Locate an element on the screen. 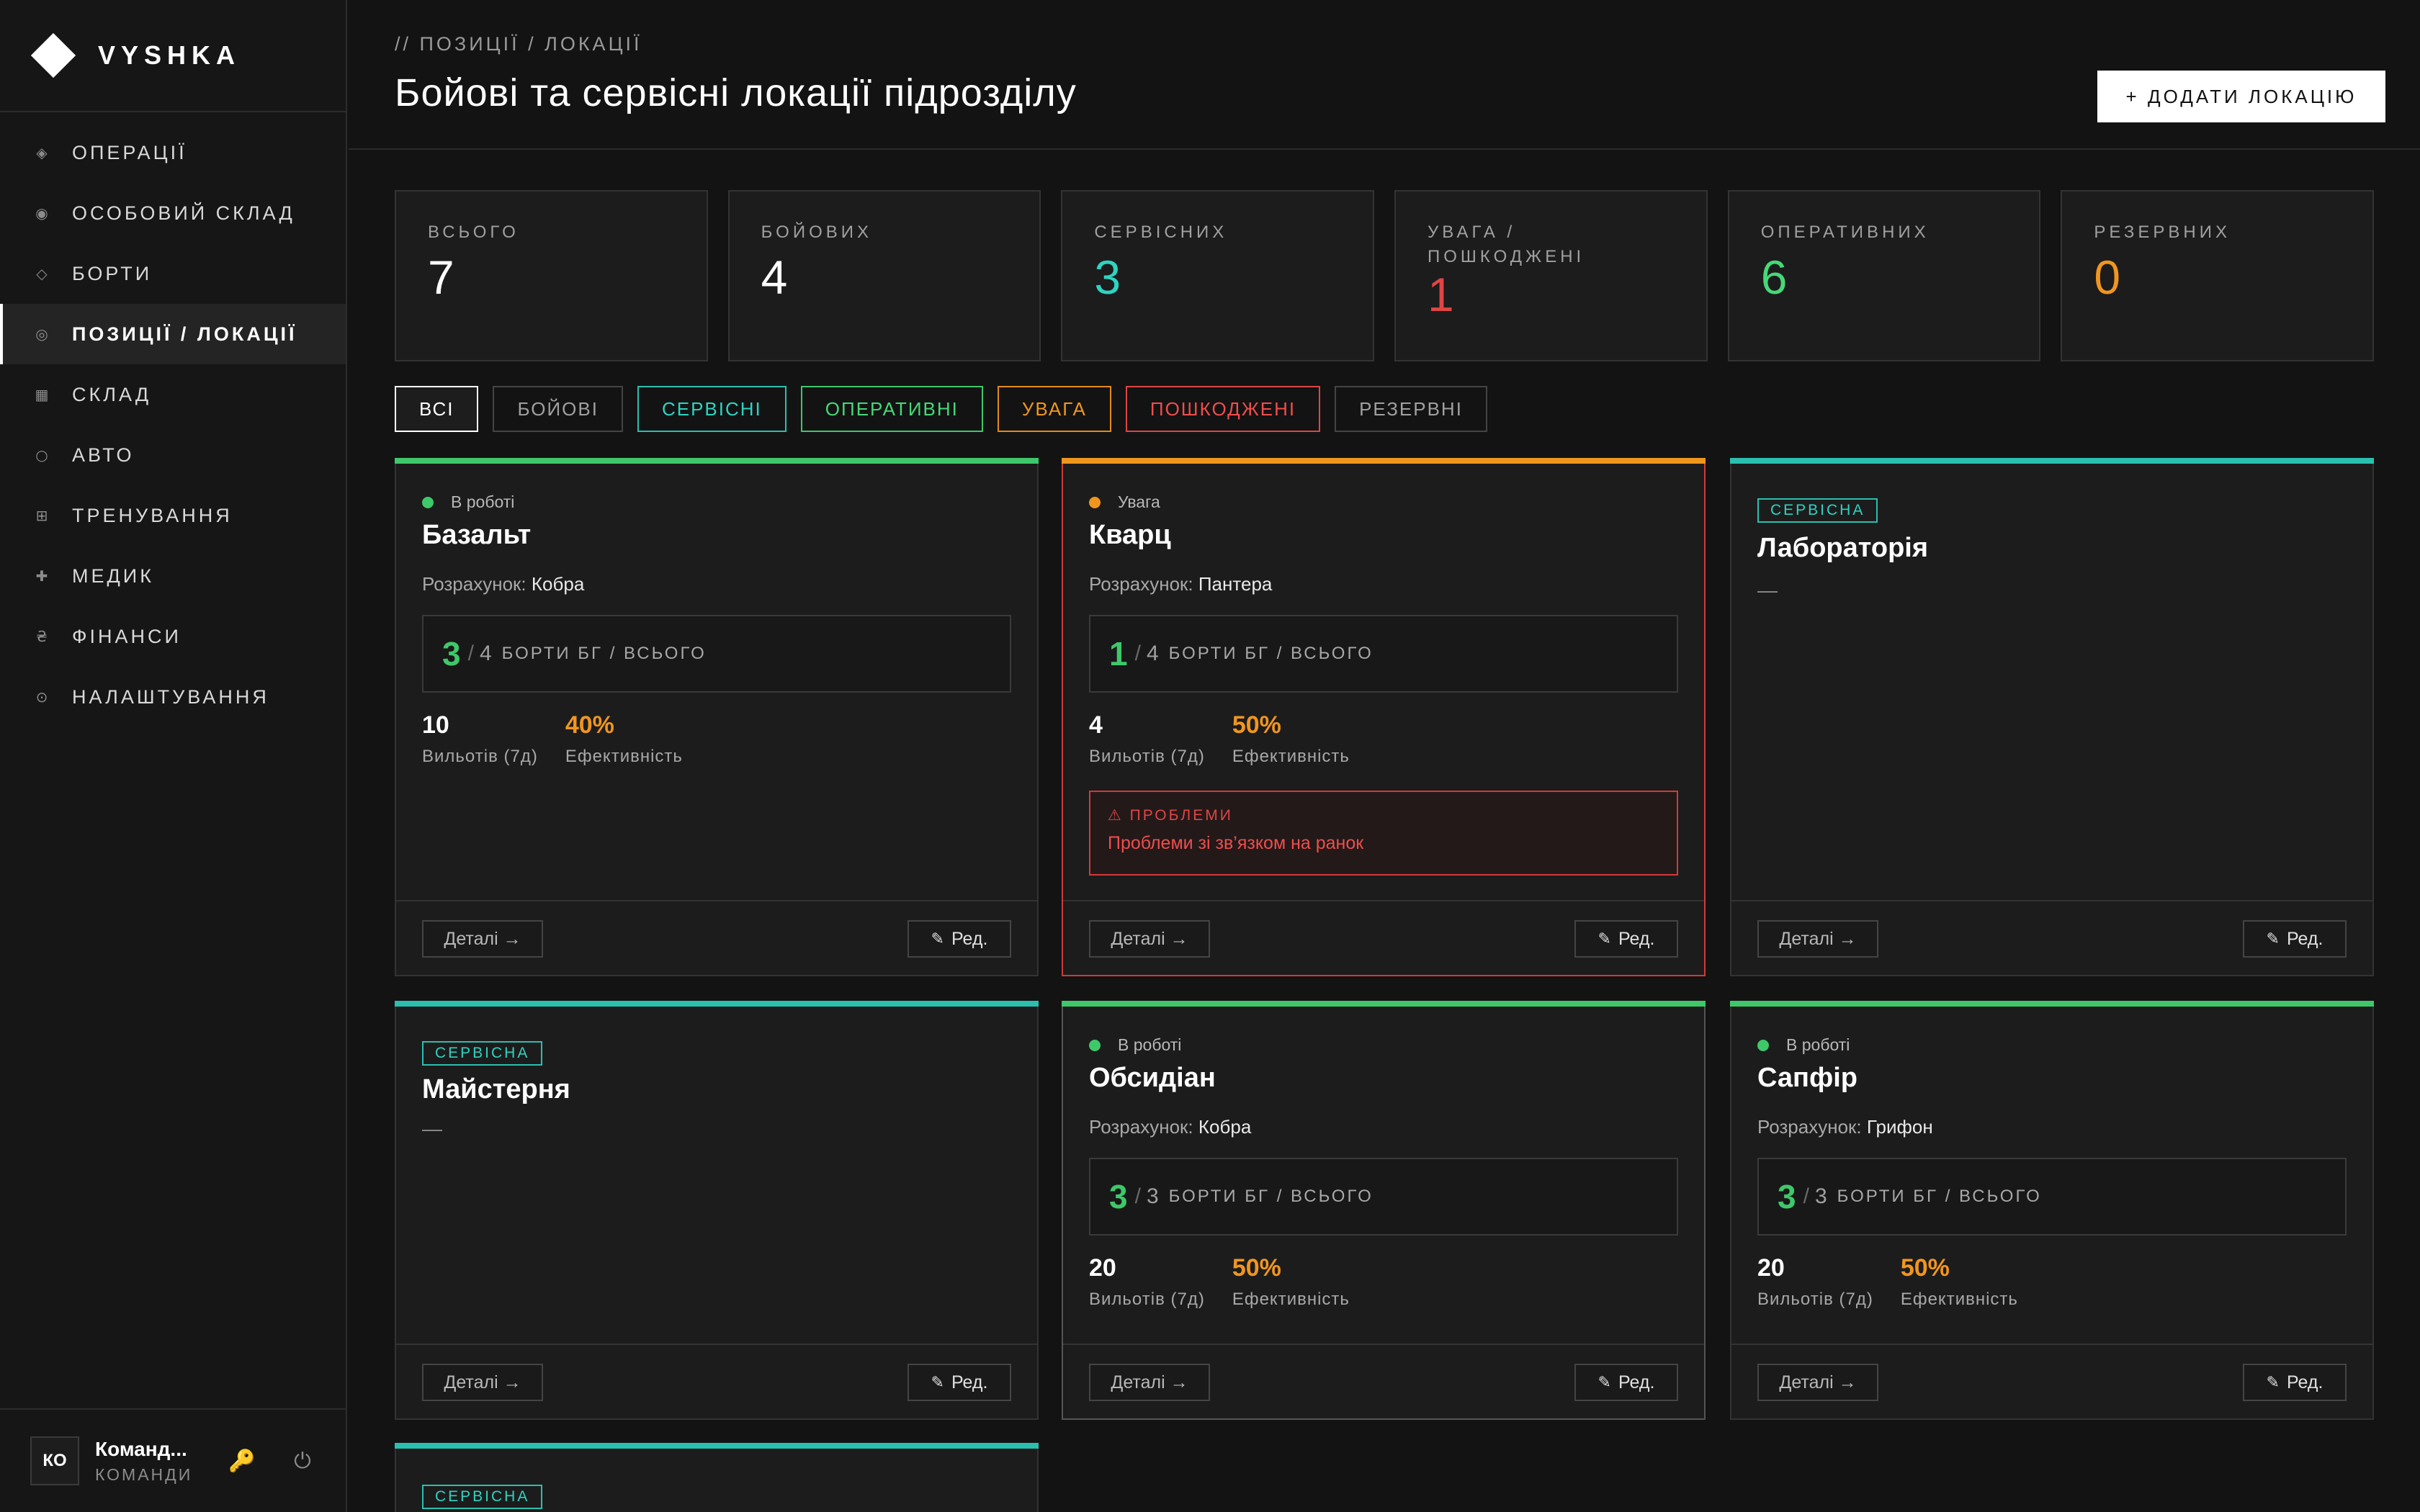 Image resolution: width=2420 pixels, height=1512 pixels. sidebar-item-warehouse: ▦ СКЛАД is located at coordinates (173, 394).